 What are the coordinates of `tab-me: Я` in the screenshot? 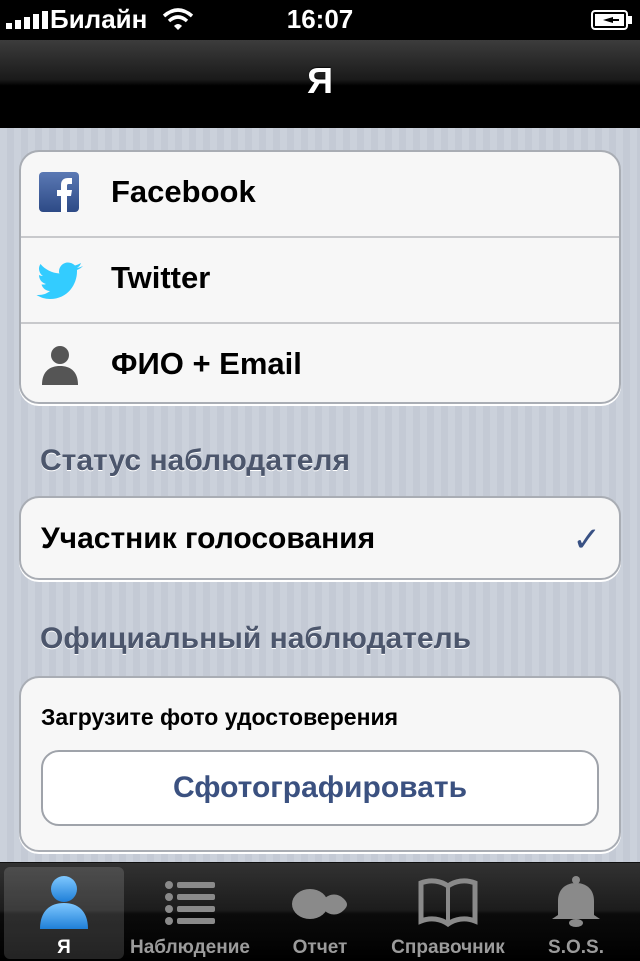 It's located at (64, 913).